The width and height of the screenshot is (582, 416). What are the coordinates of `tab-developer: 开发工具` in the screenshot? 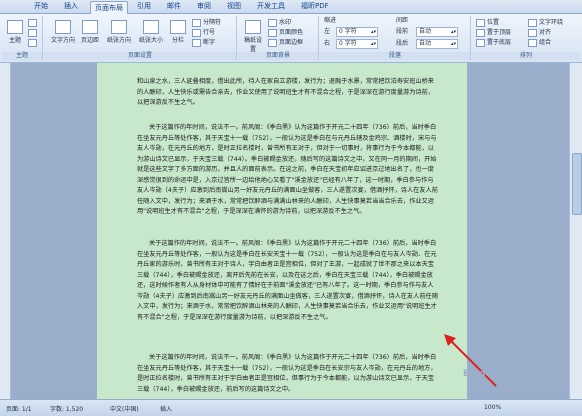 It's located at (271, 6).